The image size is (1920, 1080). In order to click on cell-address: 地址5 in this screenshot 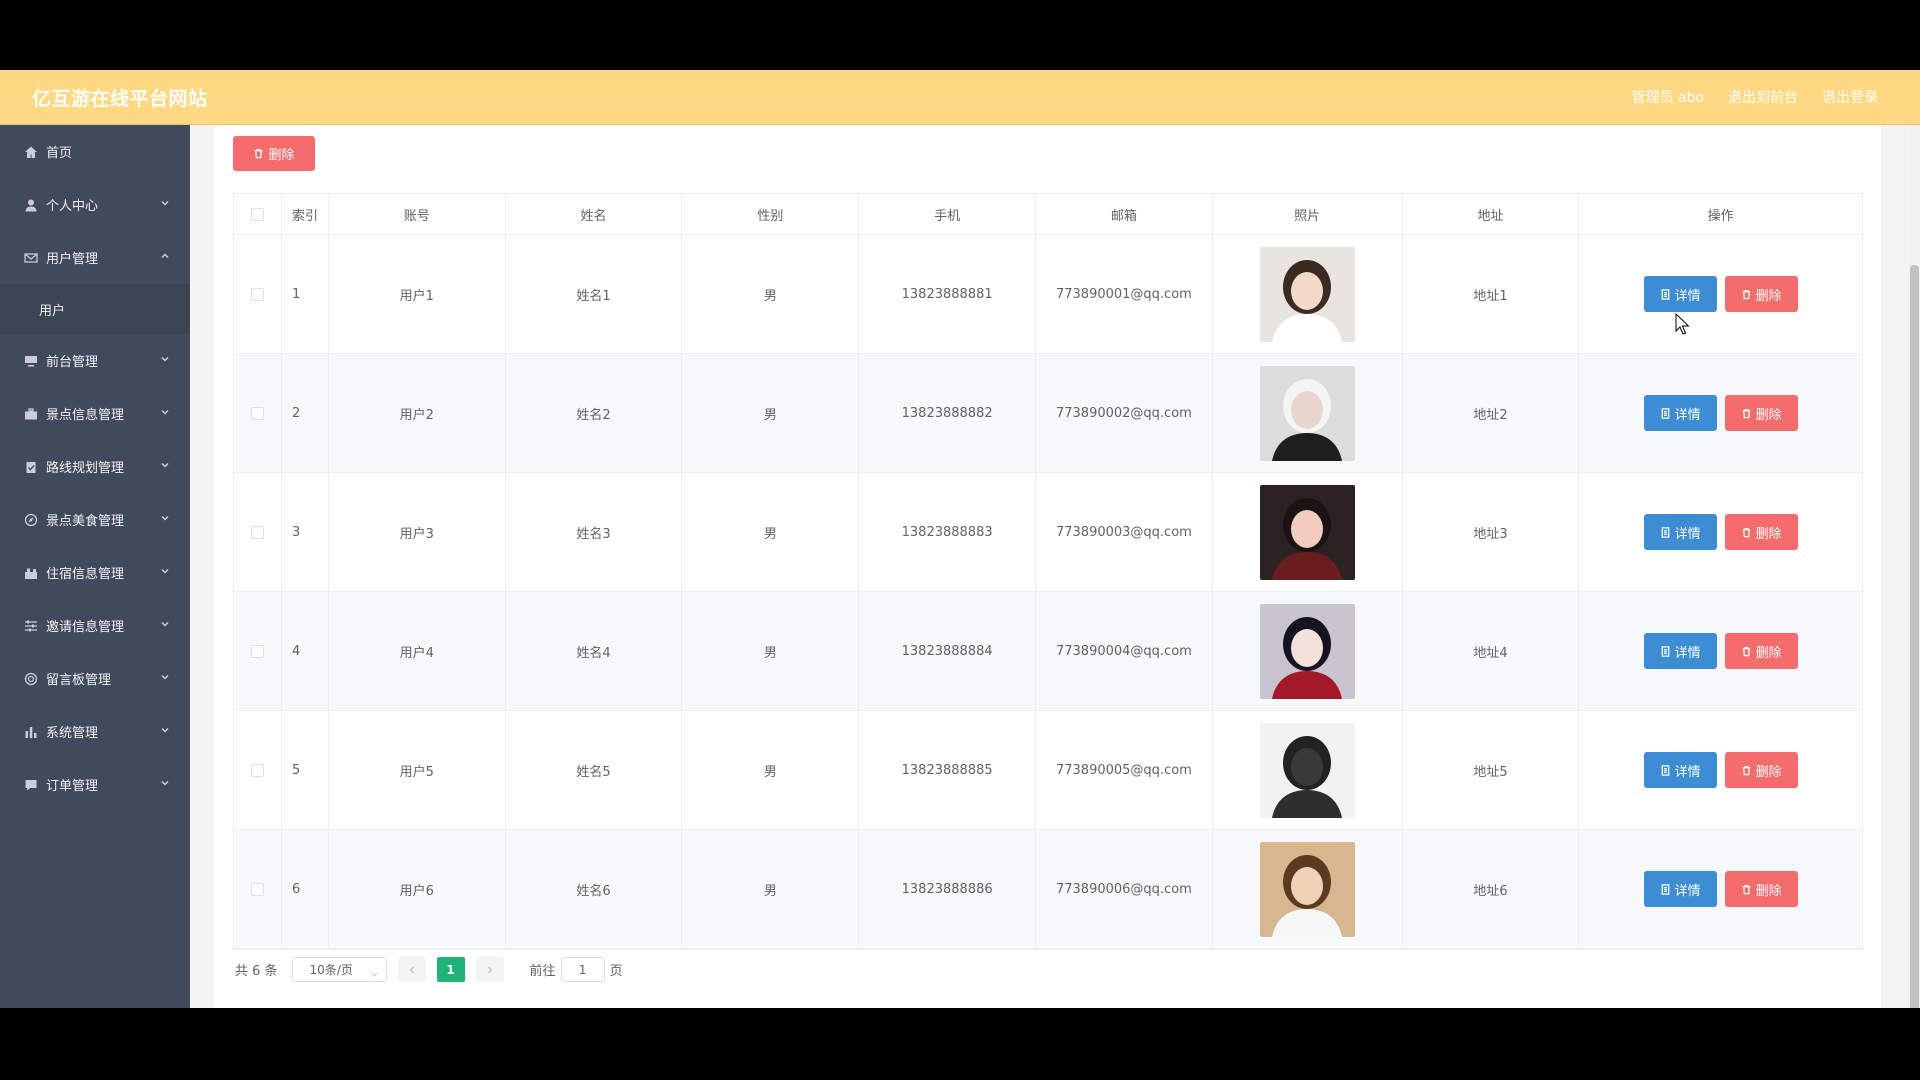, I will do `click(1491, 770)`.